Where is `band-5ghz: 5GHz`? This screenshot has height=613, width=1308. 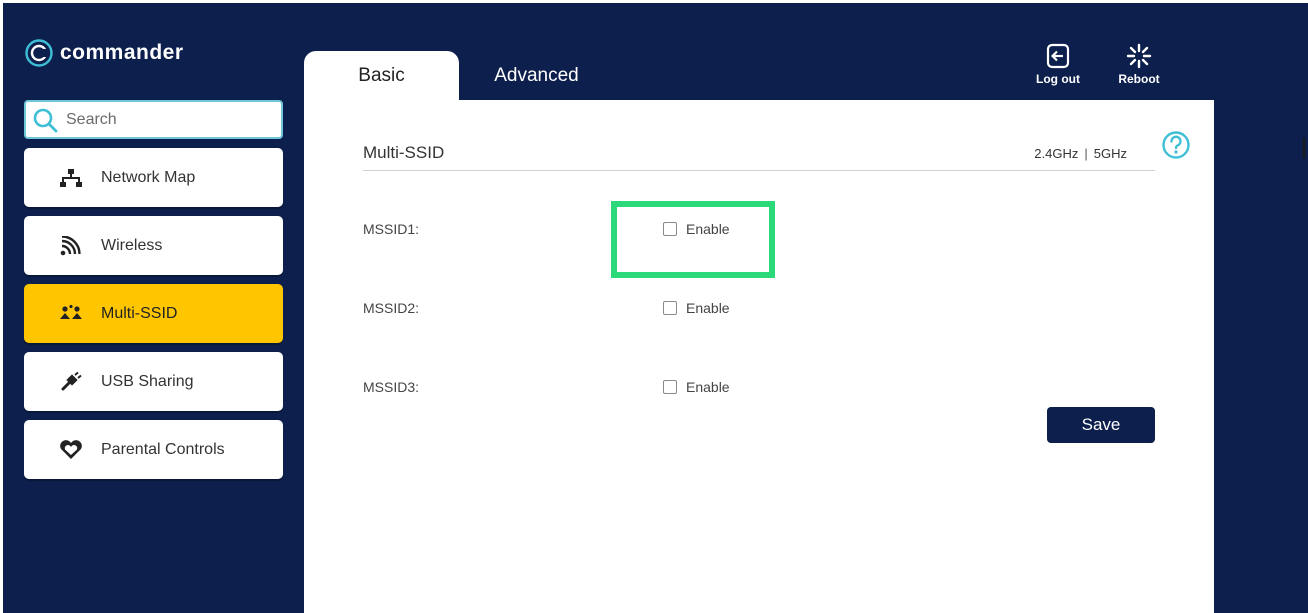
band-5ghz: 5GHz is located at coordinates (1110, 153).